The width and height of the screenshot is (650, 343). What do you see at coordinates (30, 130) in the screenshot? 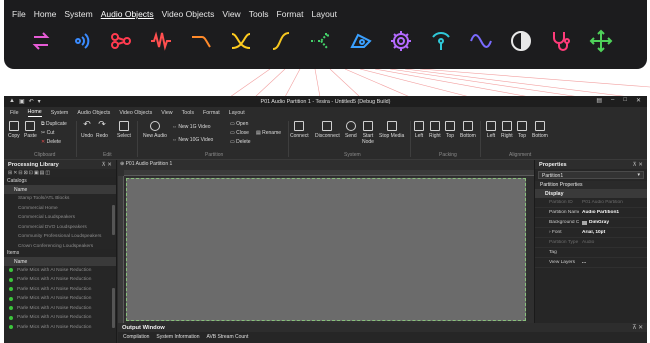
I see `paste-button: Paste` at bounding box center [30, 130].